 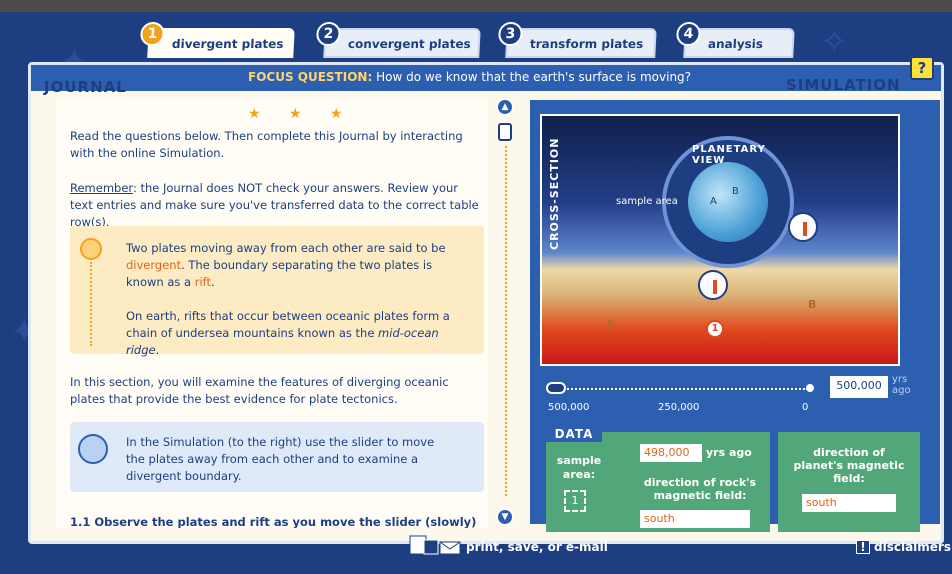 What do you see at coordinates (569, 407) in the screenshot?
I see `tick-500000: 500,000` at bounding box center [569, 407].